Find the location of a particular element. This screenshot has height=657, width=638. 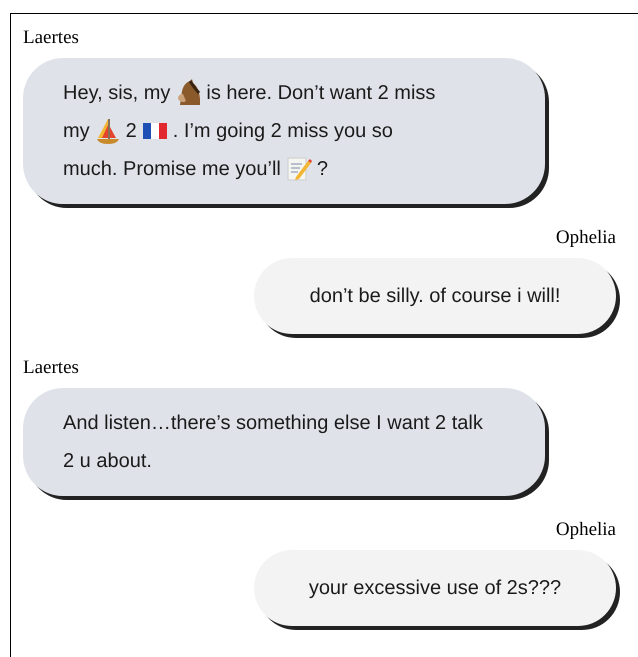

memo-pencil-icon is located at coordinates (298, 169).